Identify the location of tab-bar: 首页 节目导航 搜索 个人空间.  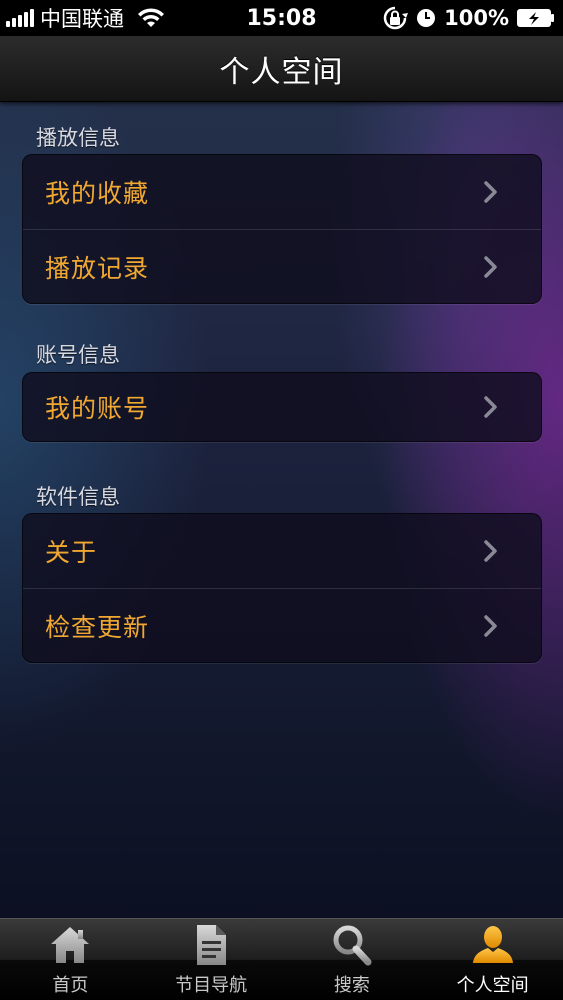
(281, 959).